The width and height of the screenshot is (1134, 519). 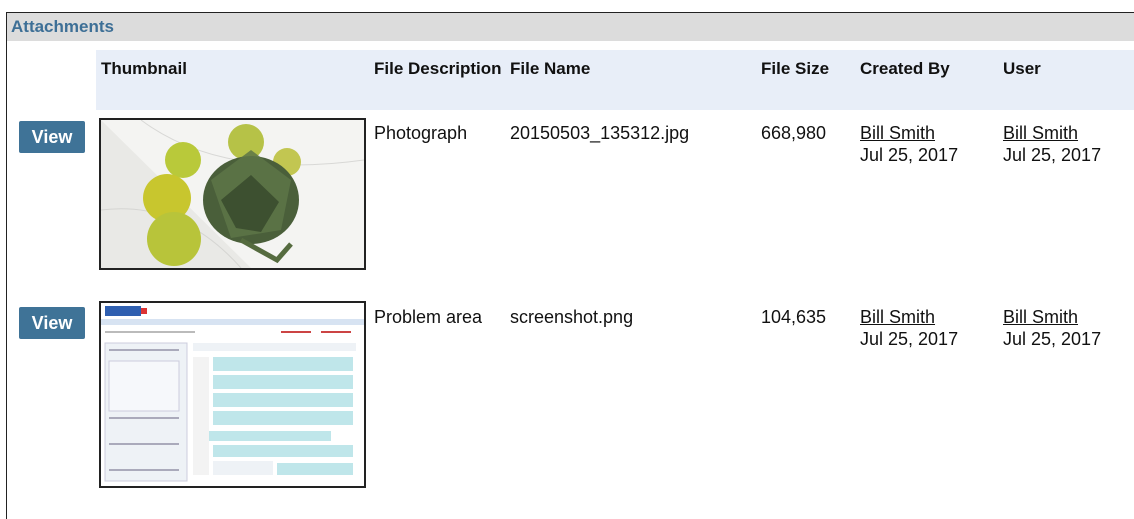 What do you see at coordinates (615, 80) in the screenshot?
I see `table-header` at bounding box center [615, 80].